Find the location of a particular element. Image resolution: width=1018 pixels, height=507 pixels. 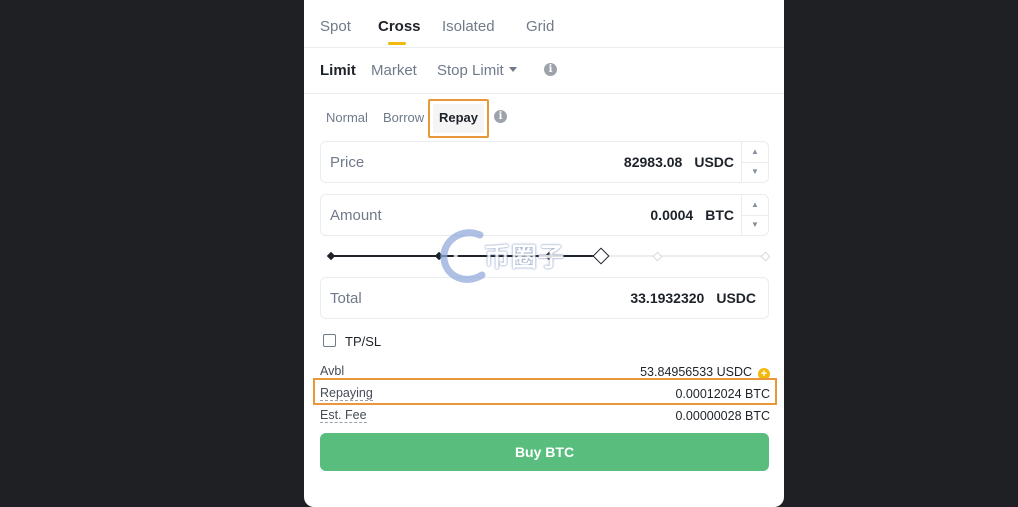

order-type-limit: Limit is located at coordinates (338, 70).